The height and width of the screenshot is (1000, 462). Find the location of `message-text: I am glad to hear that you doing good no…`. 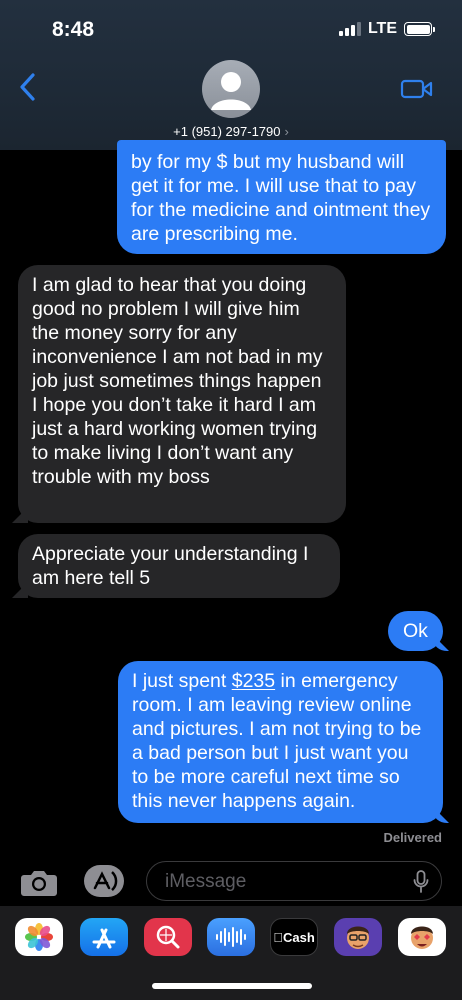

message-text: I am glad to hear that you doing good no… is located at coordinates (177, 381).